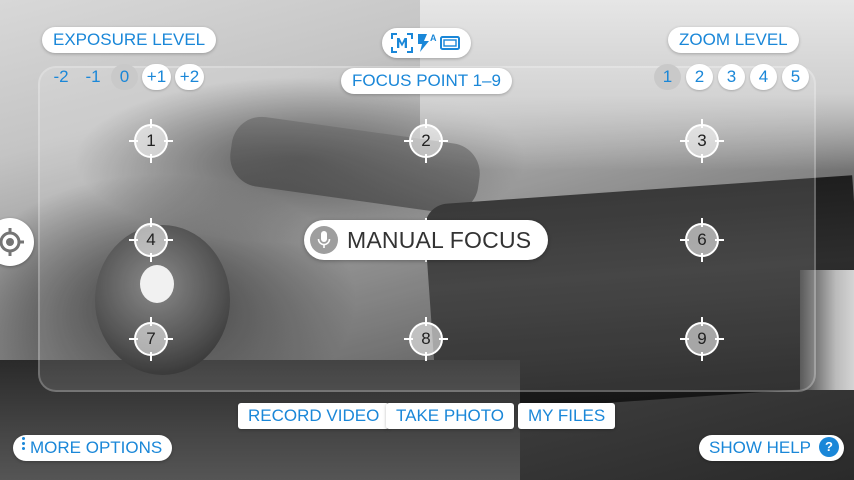 This screenshot has height=480, width=854. I want to click on focus-point-number: 8, so click(426, 338).